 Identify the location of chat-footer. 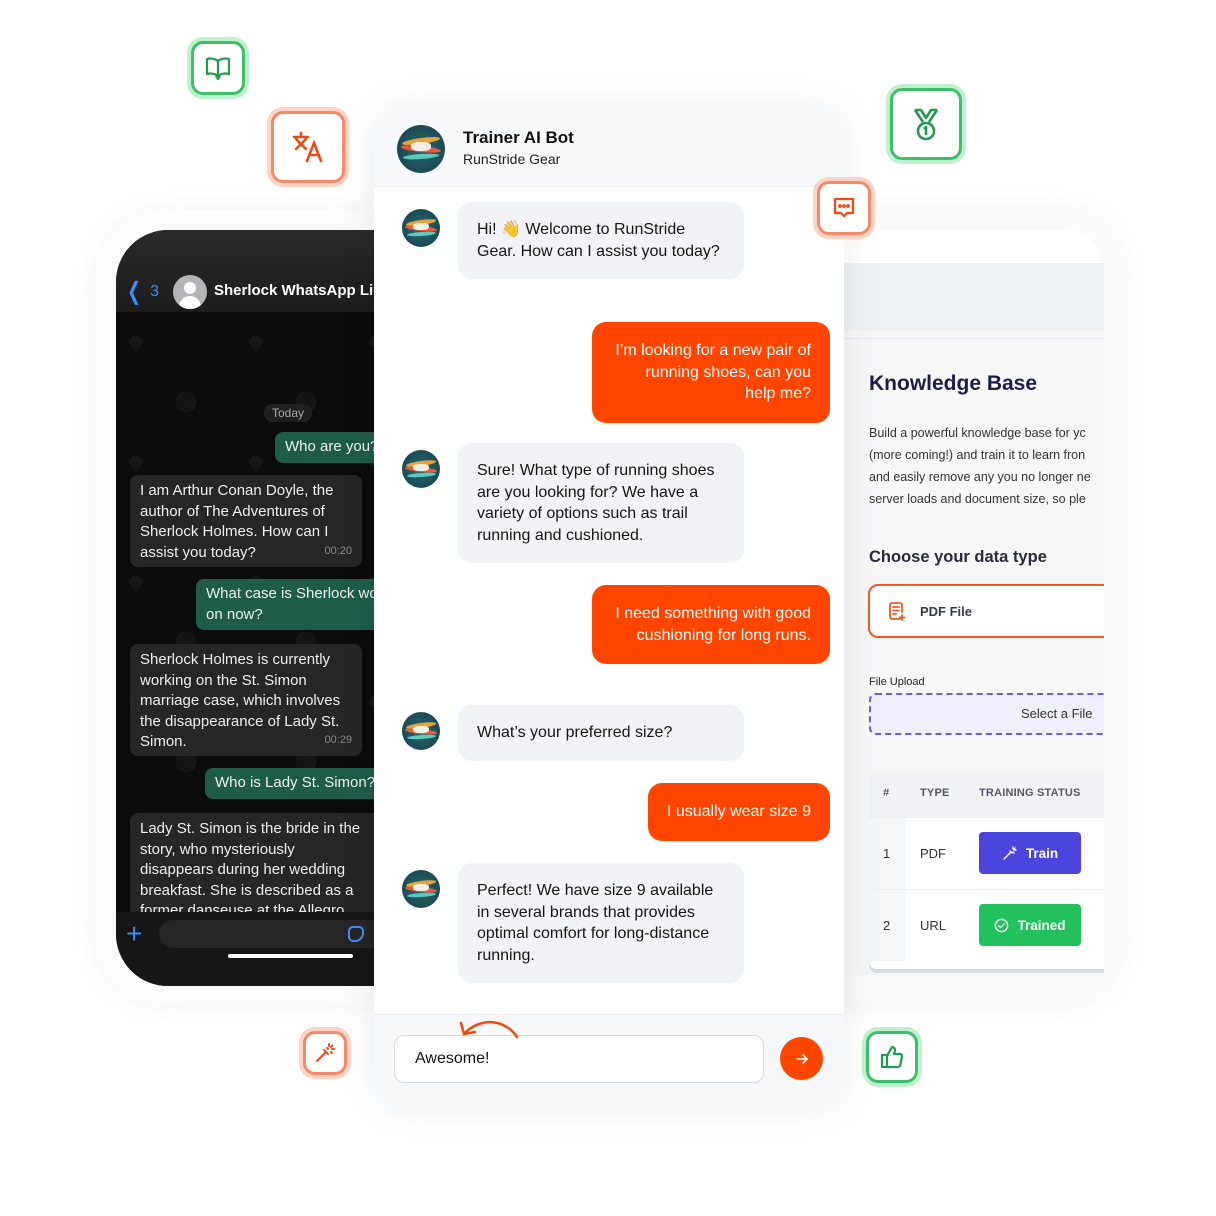
(609, 1061).